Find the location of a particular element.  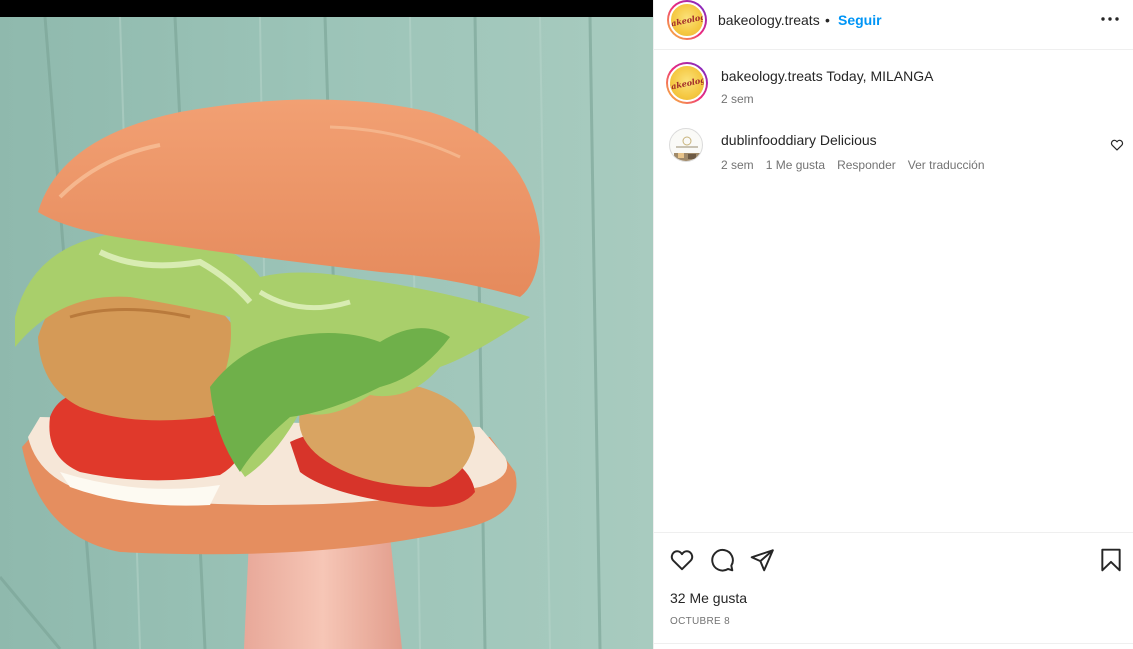

media-top-bar is located at coordinates (326, 8).